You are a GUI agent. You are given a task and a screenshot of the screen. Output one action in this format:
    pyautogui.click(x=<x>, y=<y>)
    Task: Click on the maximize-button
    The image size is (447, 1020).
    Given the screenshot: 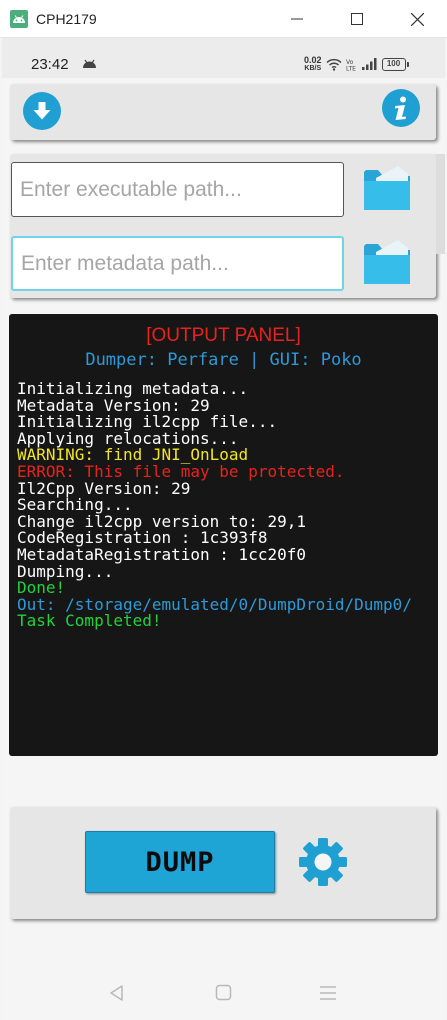 What is the action you would take?
    pyautogui.click(x=357, y=19)
    